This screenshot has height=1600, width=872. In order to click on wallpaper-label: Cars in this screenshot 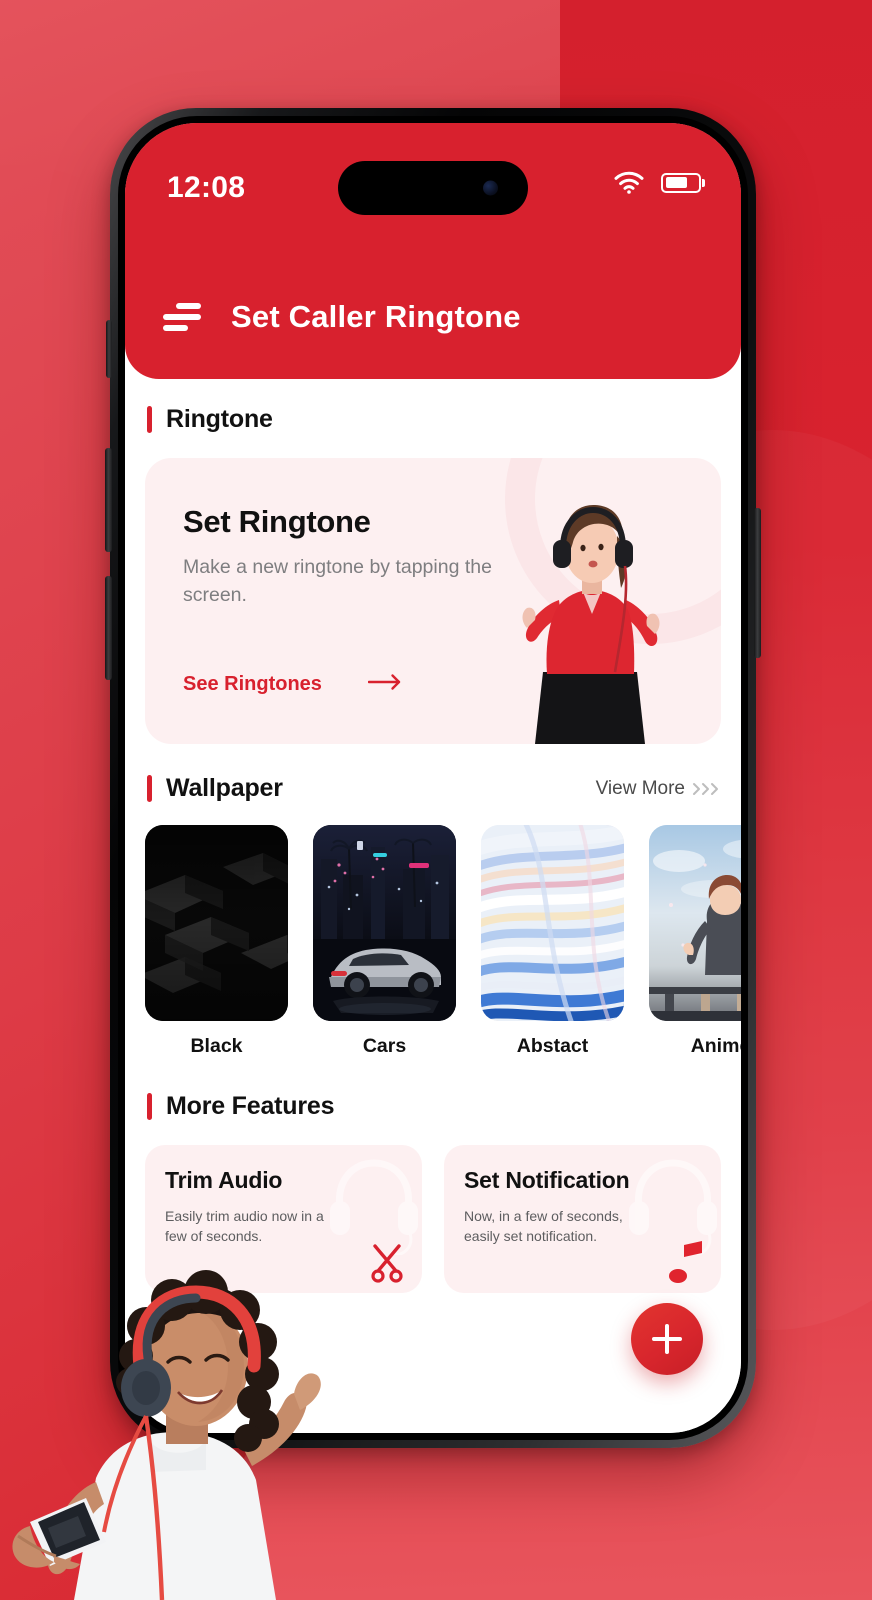, I will do `click(384, 1046)`.